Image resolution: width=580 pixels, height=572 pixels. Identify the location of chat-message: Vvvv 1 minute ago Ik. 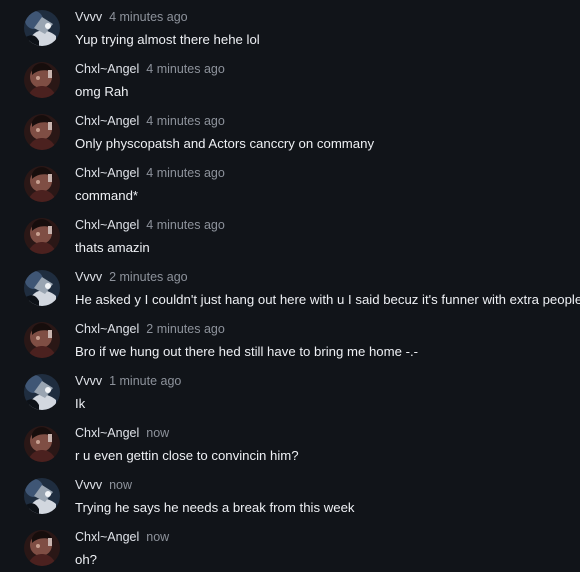
(290, 390).